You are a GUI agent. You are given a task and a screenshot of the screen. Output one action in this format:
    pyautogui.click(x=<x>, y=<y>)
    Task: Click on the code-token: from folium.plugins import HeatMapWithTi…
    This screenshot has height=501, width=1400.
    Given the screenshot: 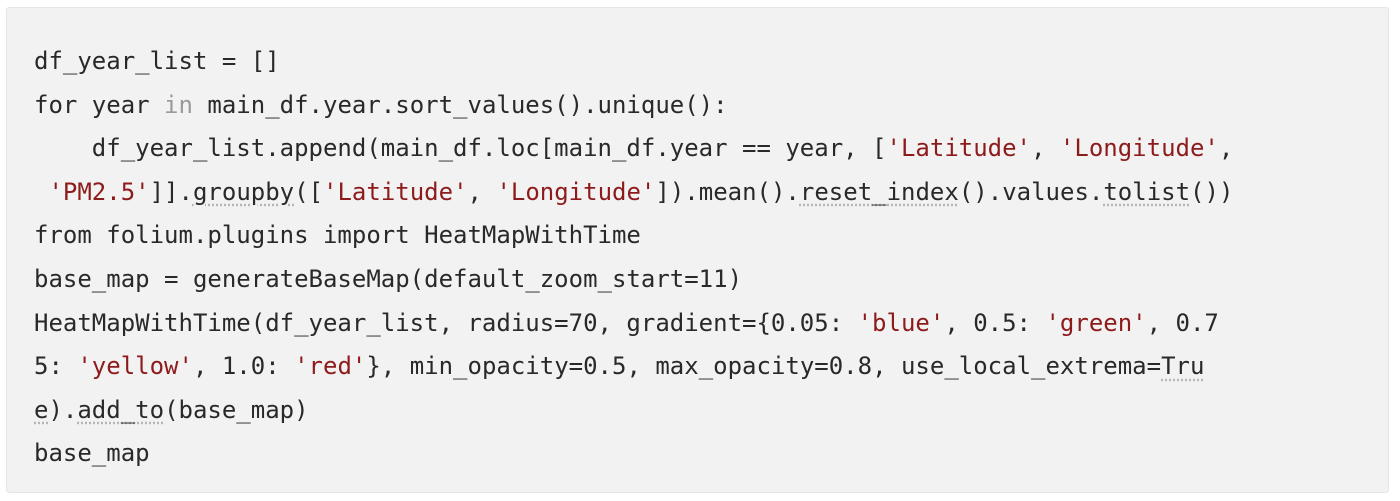 What is the action you would take?
    pyautogui.click(x=337, y=235)
    